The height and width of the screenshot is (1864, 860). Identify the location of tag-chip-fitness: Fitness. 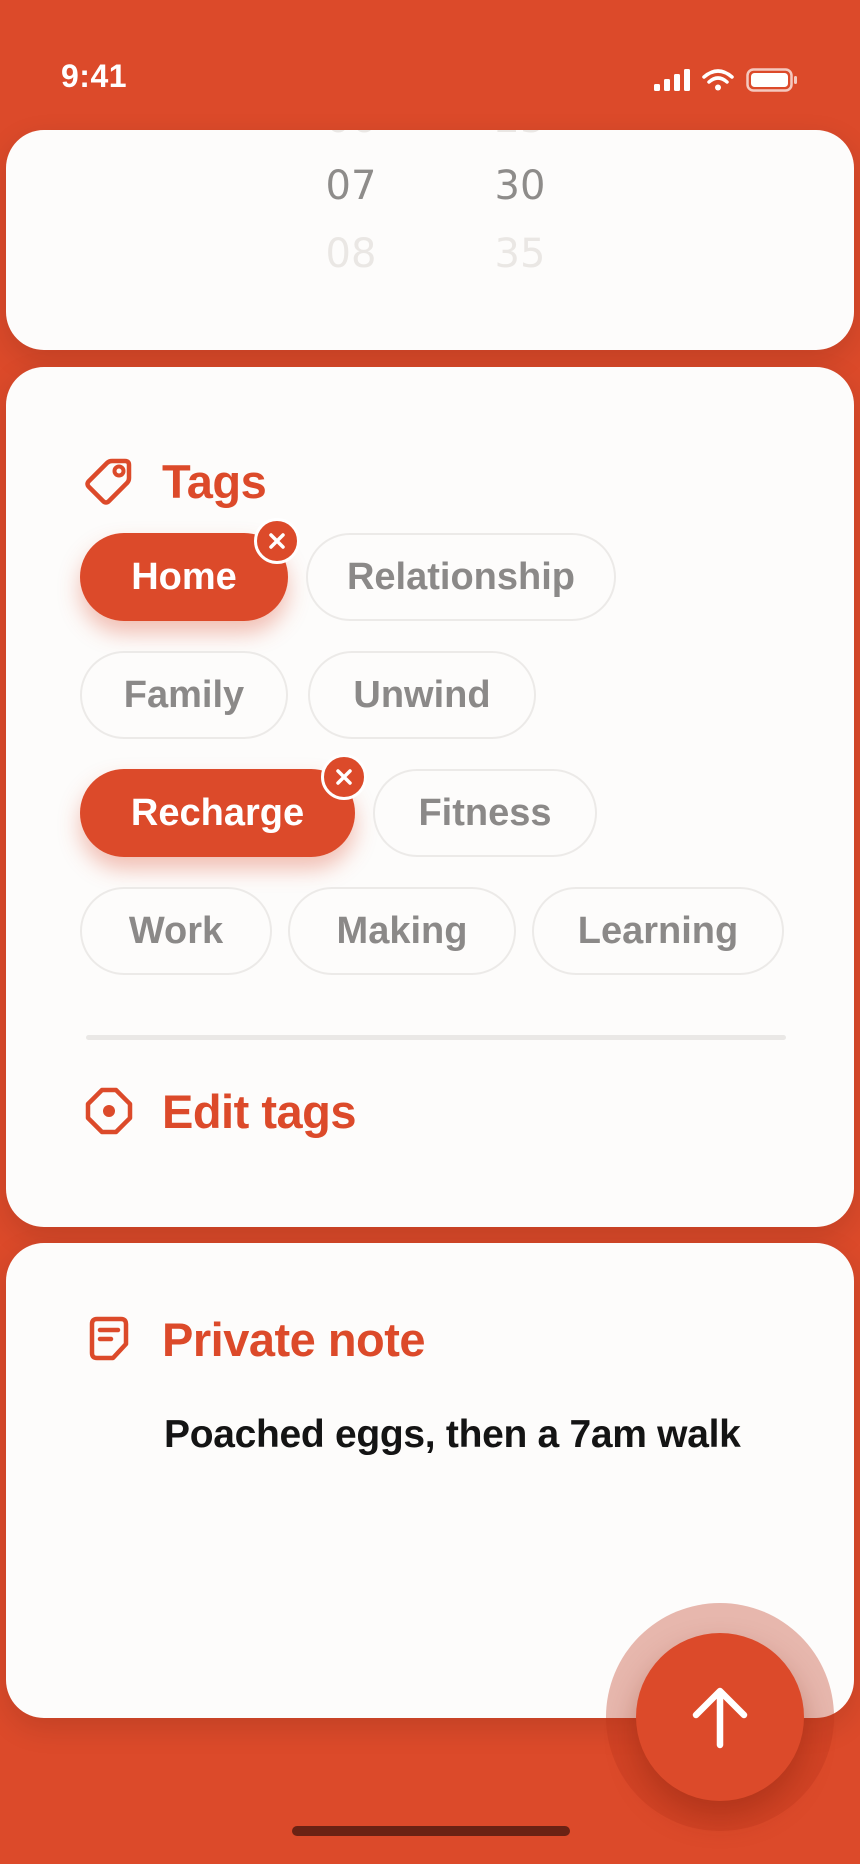
(485, 813).